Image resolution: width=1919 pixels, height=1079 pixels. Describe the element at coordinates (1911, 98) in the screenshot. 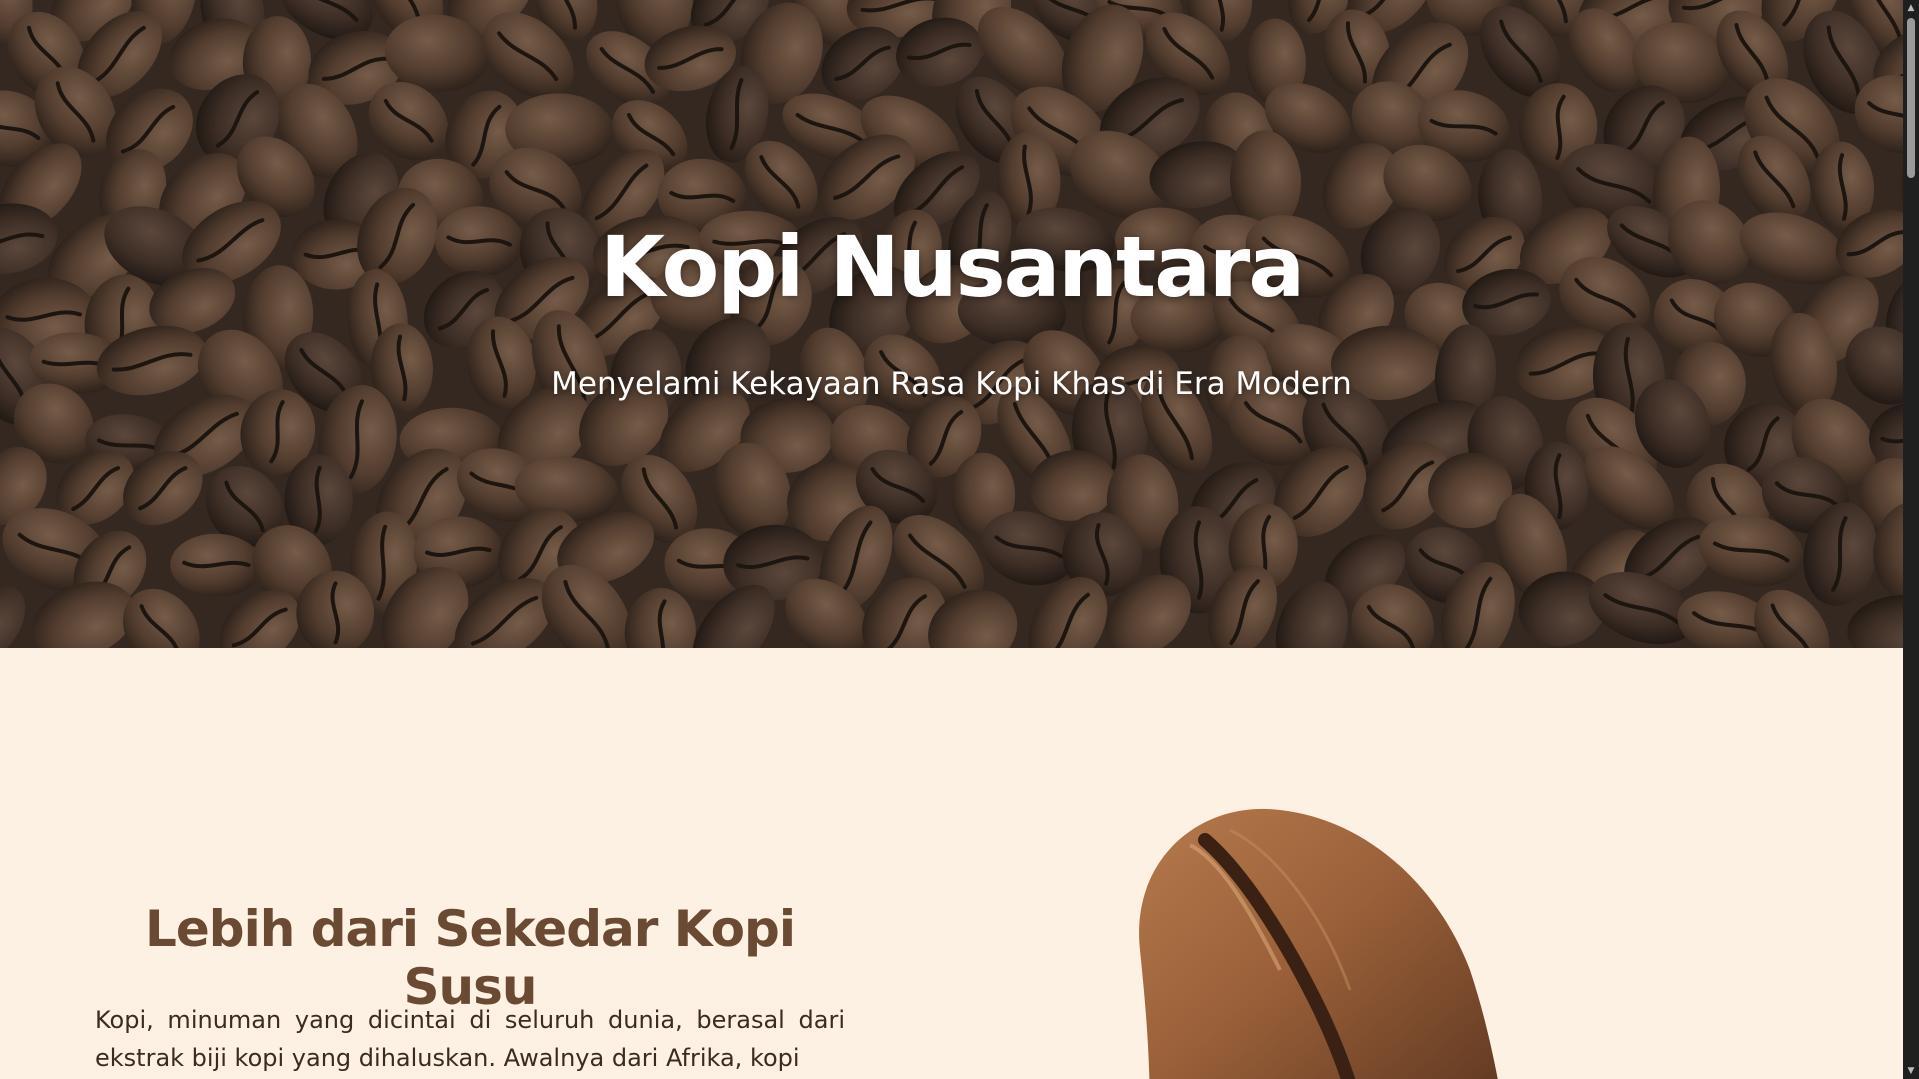

I see `scrollbar-thumb` at that location.